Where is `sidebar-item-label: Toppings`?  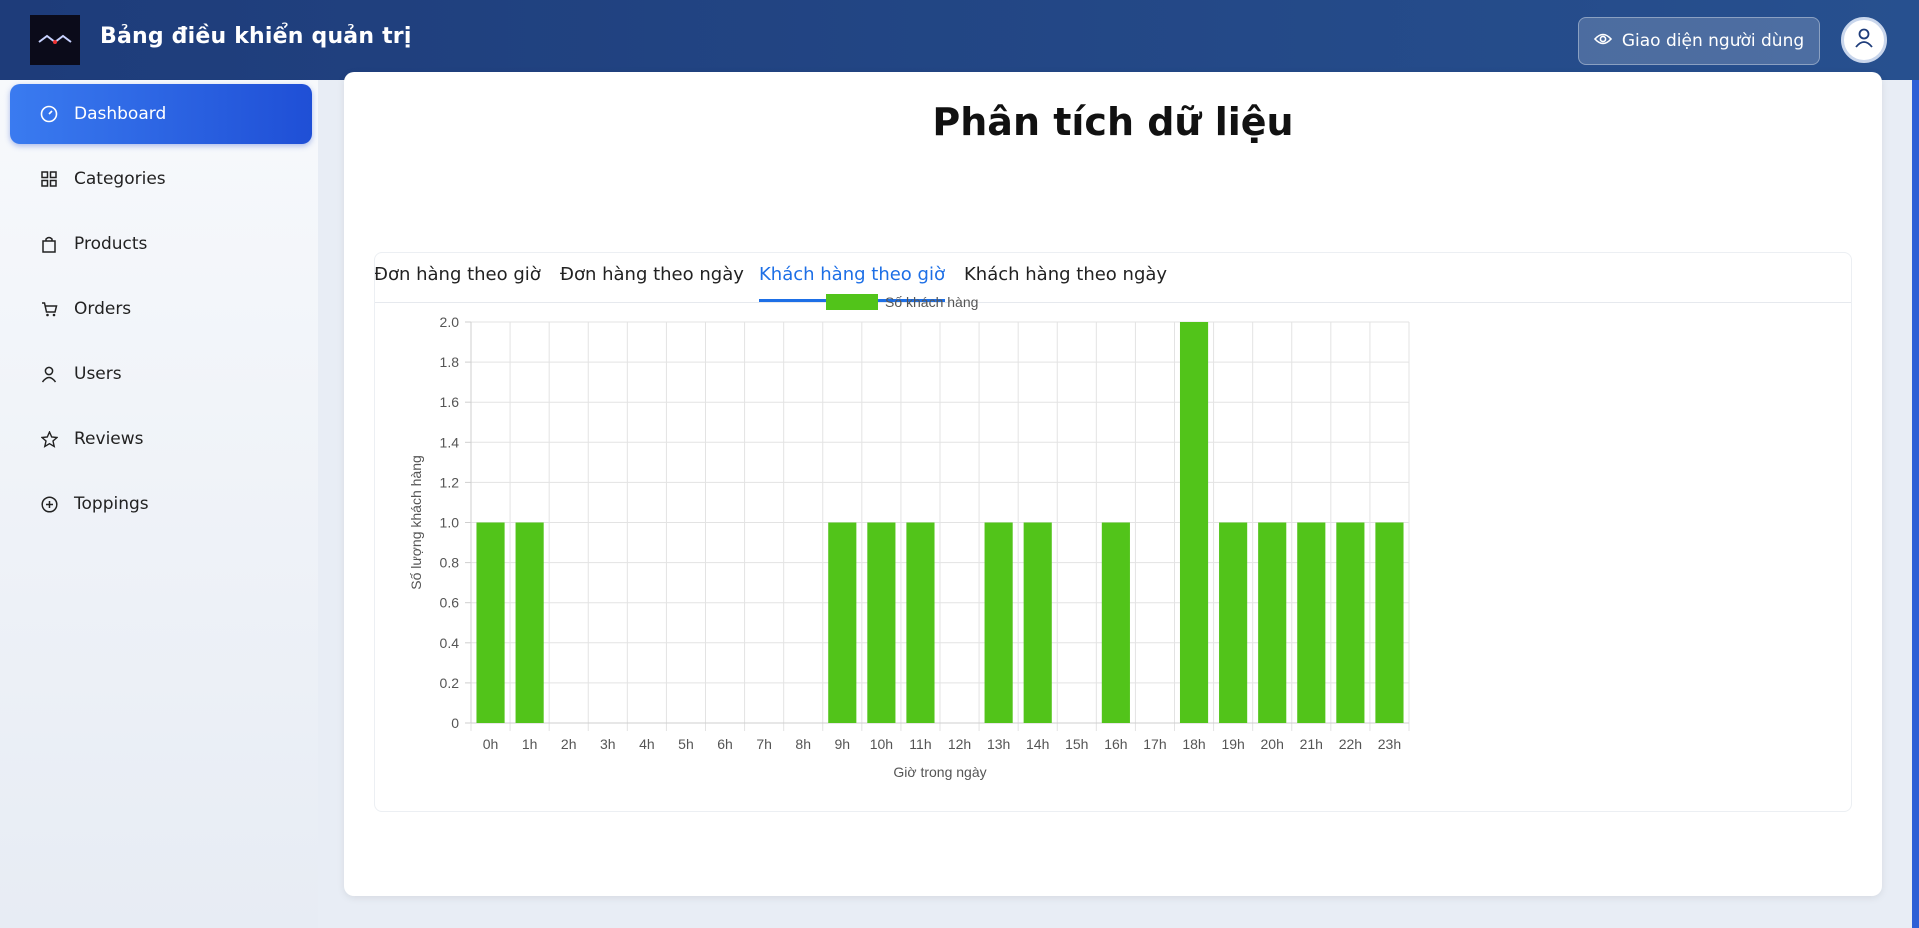
sidebar-item-label: Toppings is located at coordinates (111, 504).